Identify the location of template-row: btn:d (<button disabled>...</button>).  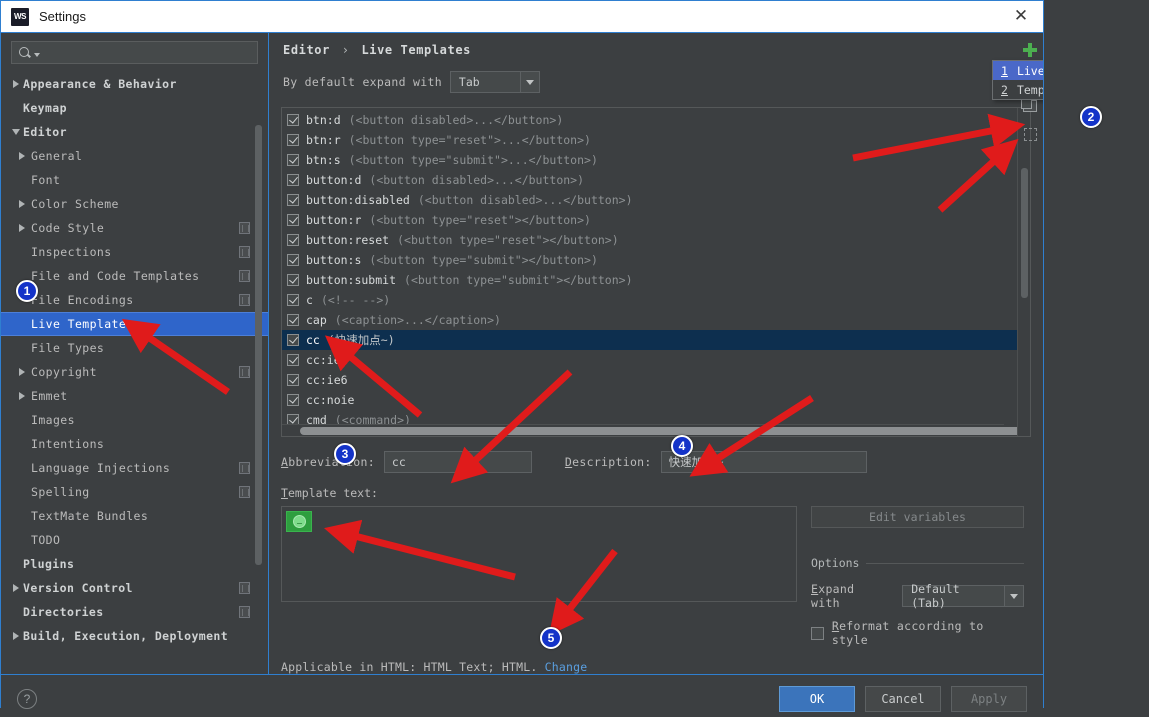
(649, 120).